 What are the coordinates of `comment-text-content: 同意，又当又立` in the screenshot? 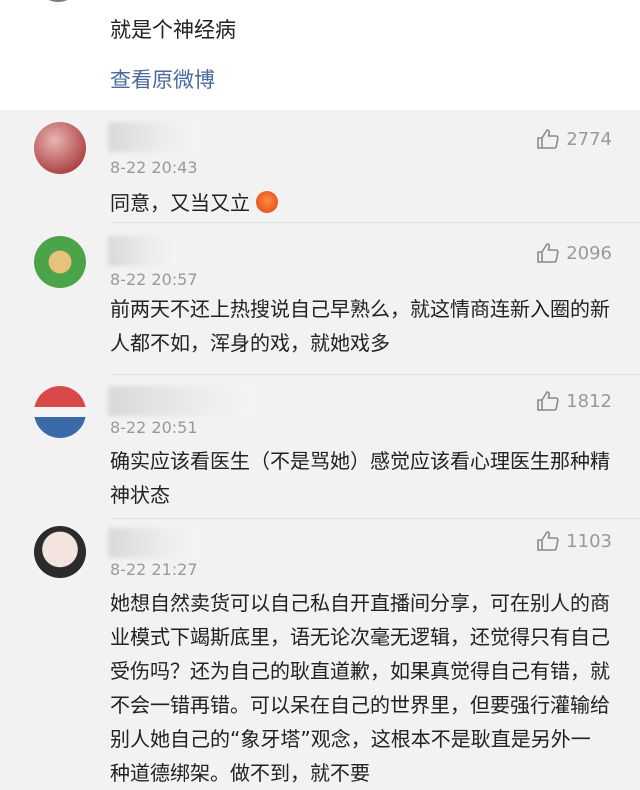 It's located at (180, 203).